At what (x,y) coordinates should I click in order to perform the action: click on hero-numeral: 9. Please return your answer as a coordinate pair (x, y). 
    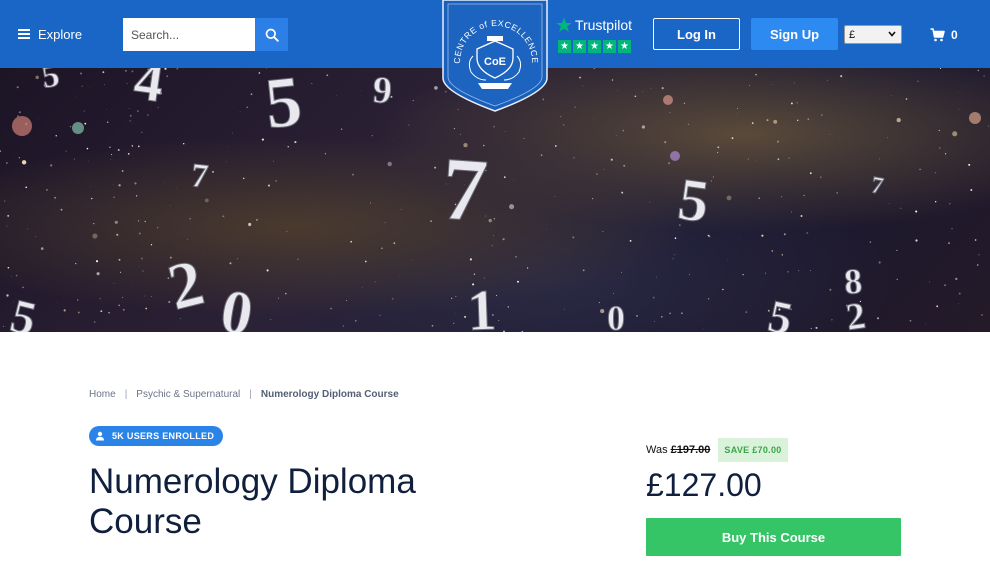
    Looking at the image, I should click on (382, 90).